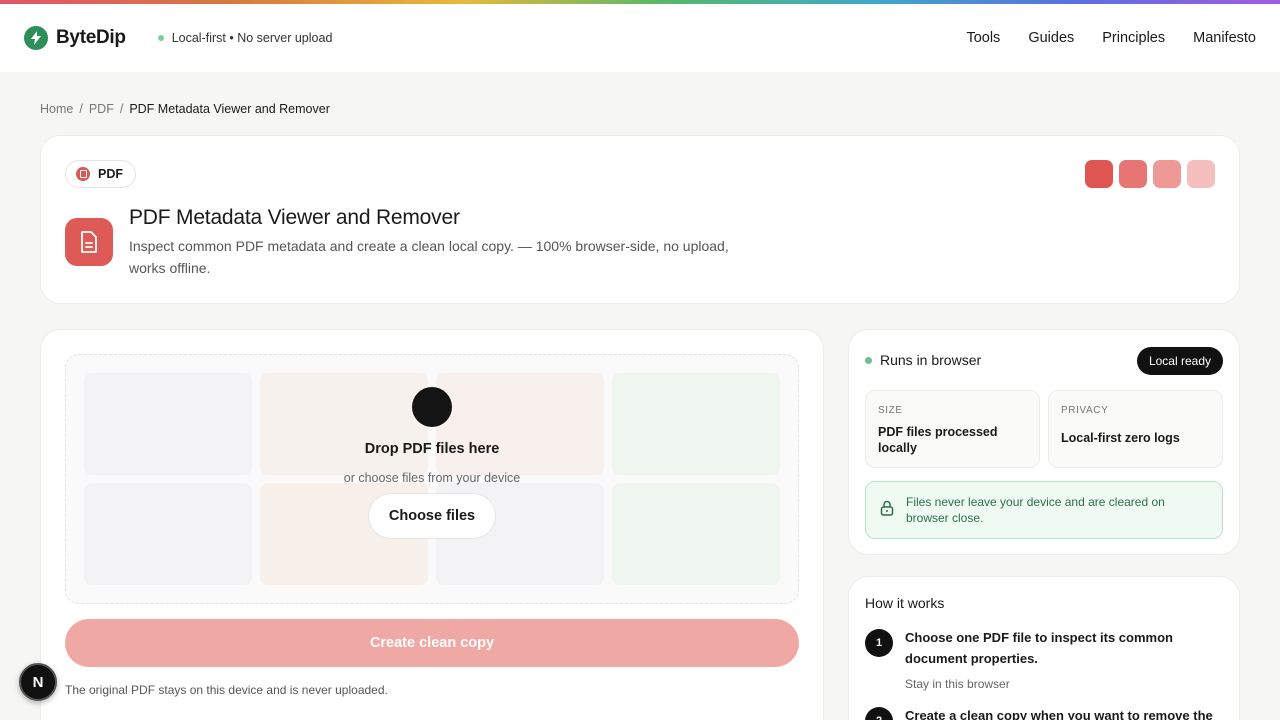 Image resolution: width=1280 pixels, height=720 pixels. What do you see at coordinates (252, 38) in the screenshot?
I see `local-first-label: Local-first • No server upload` at bounding box center [252, 38].